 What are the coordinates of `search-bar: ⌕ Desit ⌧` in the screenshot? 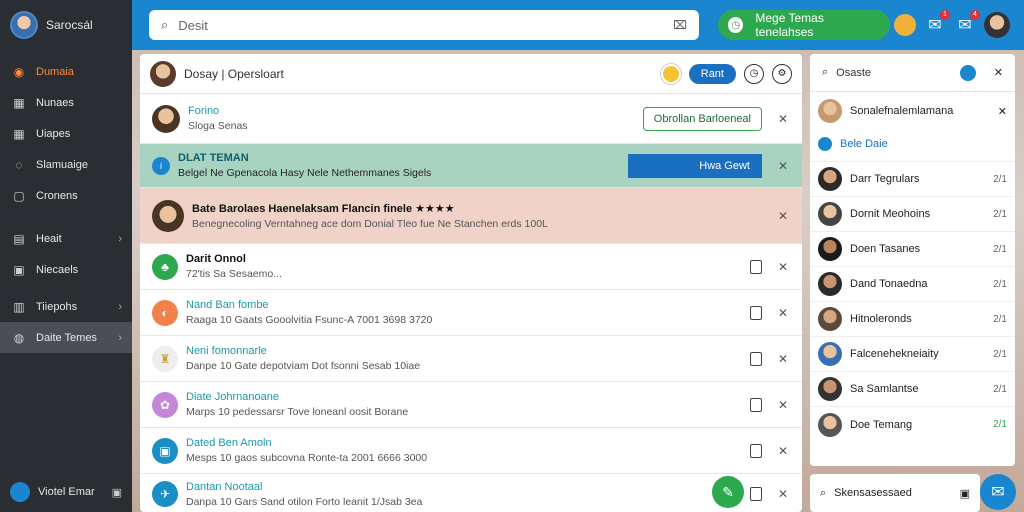 It's located at (424, 25).